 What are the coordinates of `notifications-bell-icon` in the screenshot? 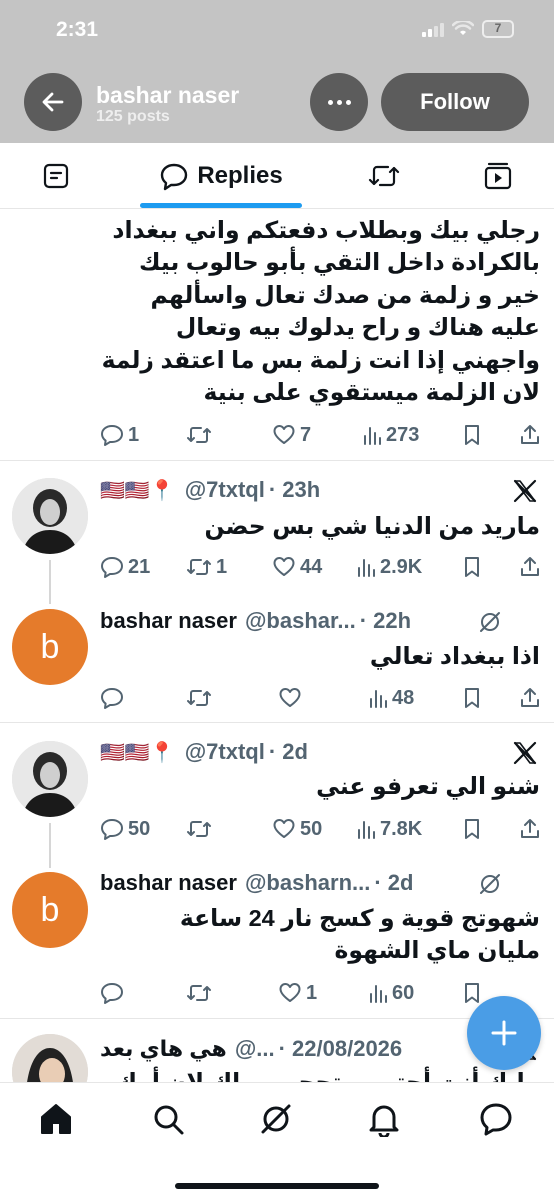 It's located at (384, 1119).